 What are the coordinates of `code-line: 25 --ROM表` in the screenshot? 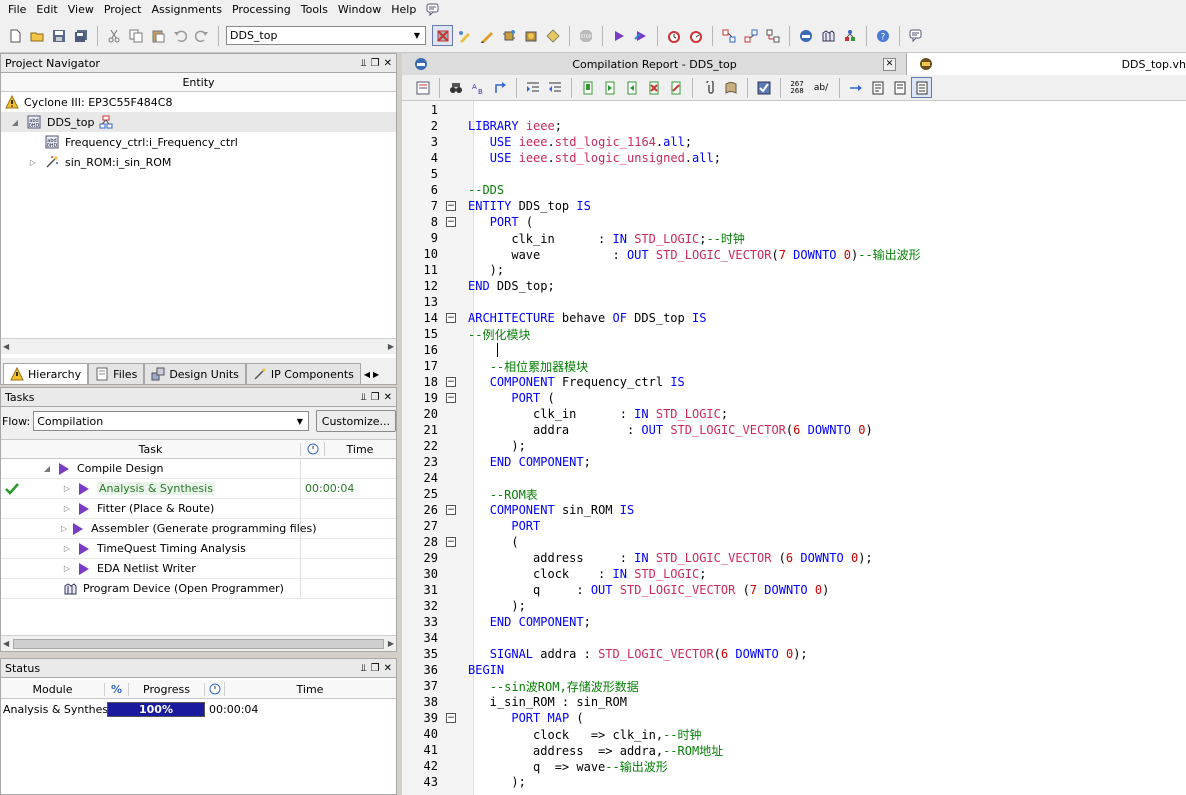 It's located at (794, 494).